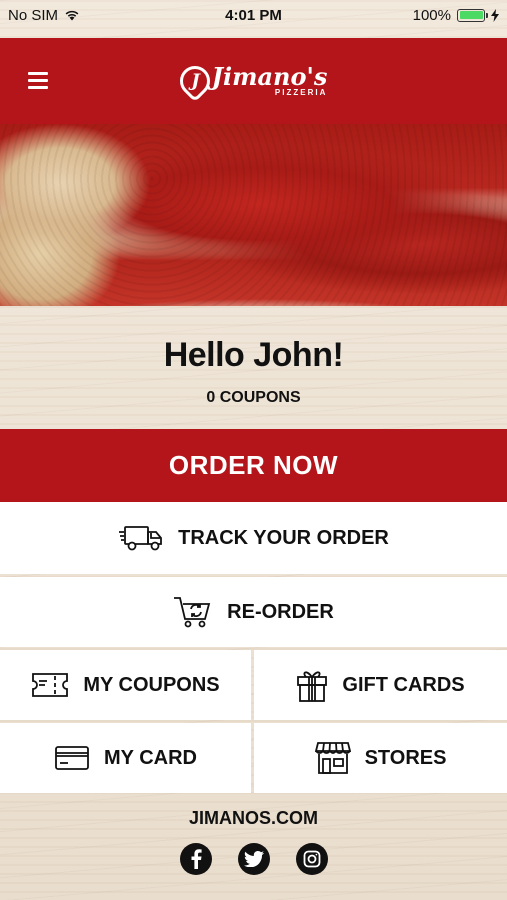  I want to click on logo-pin-icon: J, so click(194, 81).